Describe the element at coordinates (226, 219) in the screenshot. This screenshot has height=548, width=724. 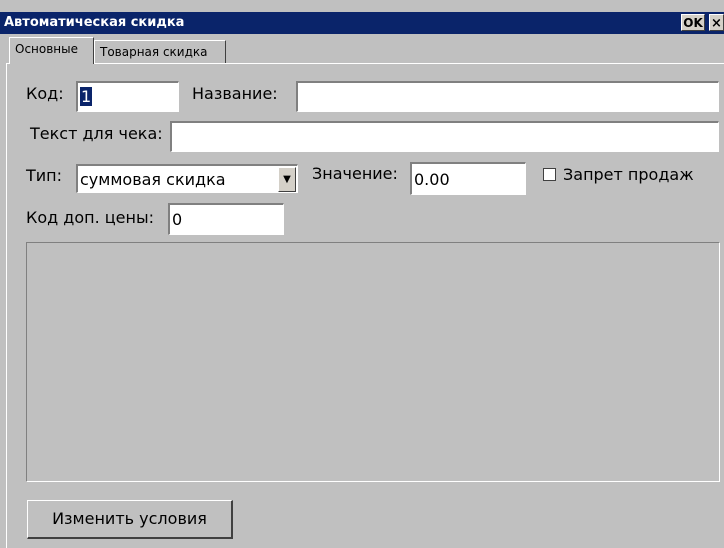
I see `extra-price-code-field: 0` at that location.